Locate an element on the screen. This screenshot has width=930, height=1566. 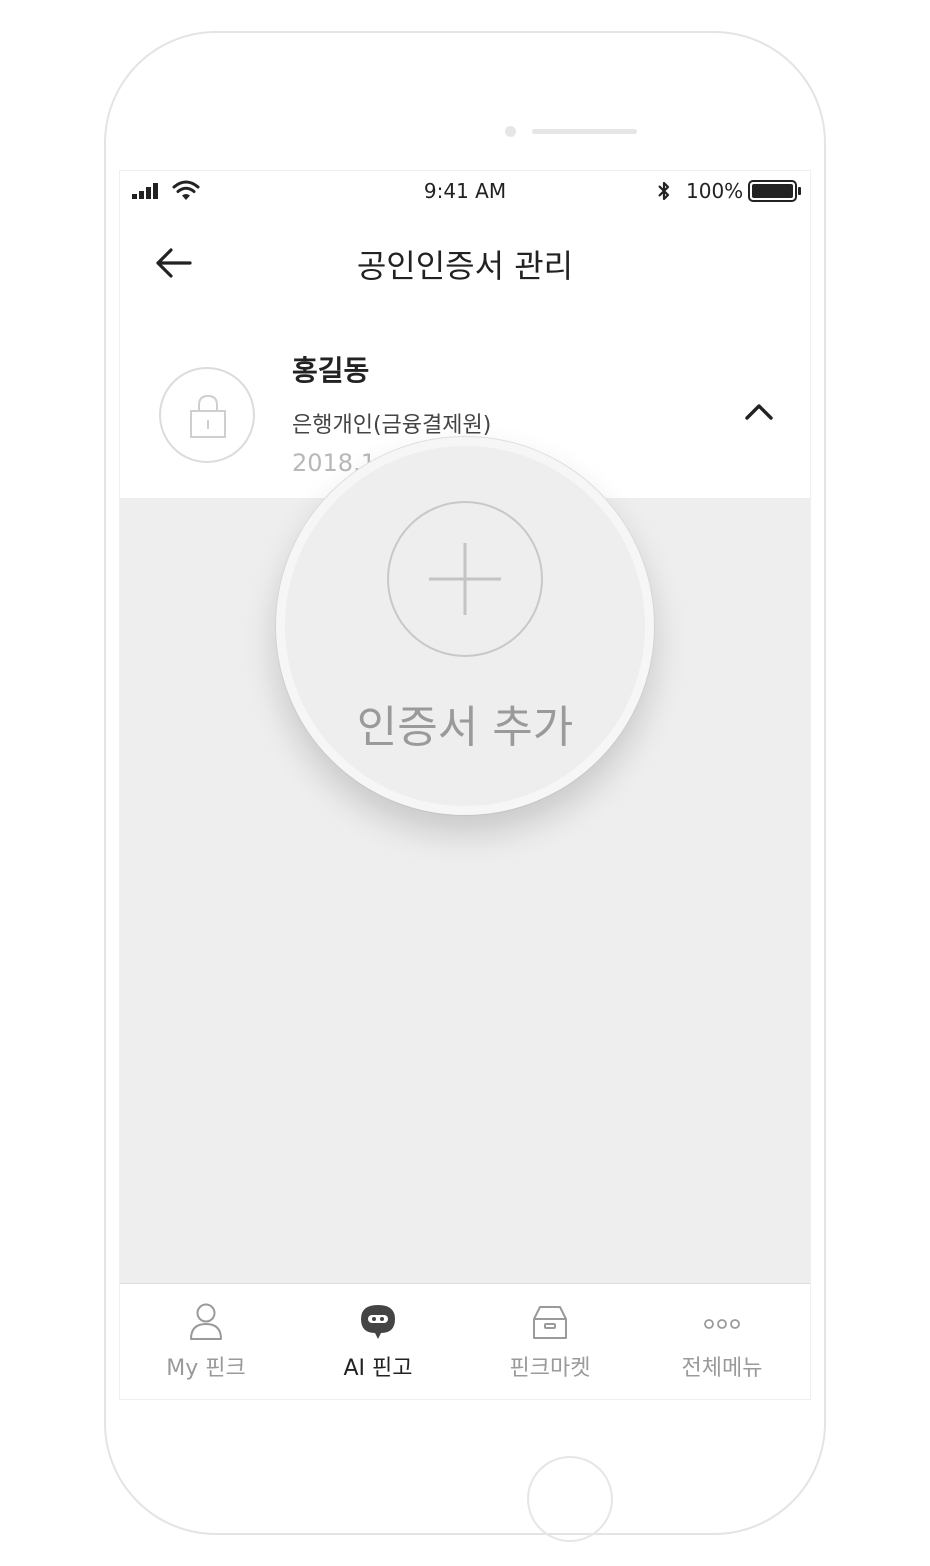
tab-pinc-market: 핀크마켓 is located at coordinates (550, 1341).